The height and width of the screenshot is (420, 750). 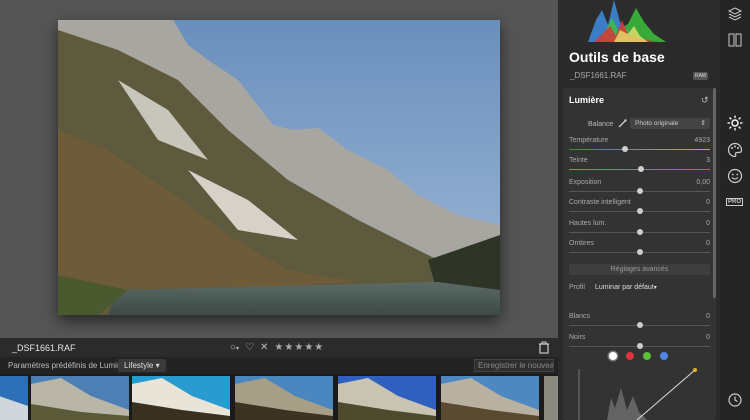 I want to click on slider-value: 3, so click(x=708, y=160).